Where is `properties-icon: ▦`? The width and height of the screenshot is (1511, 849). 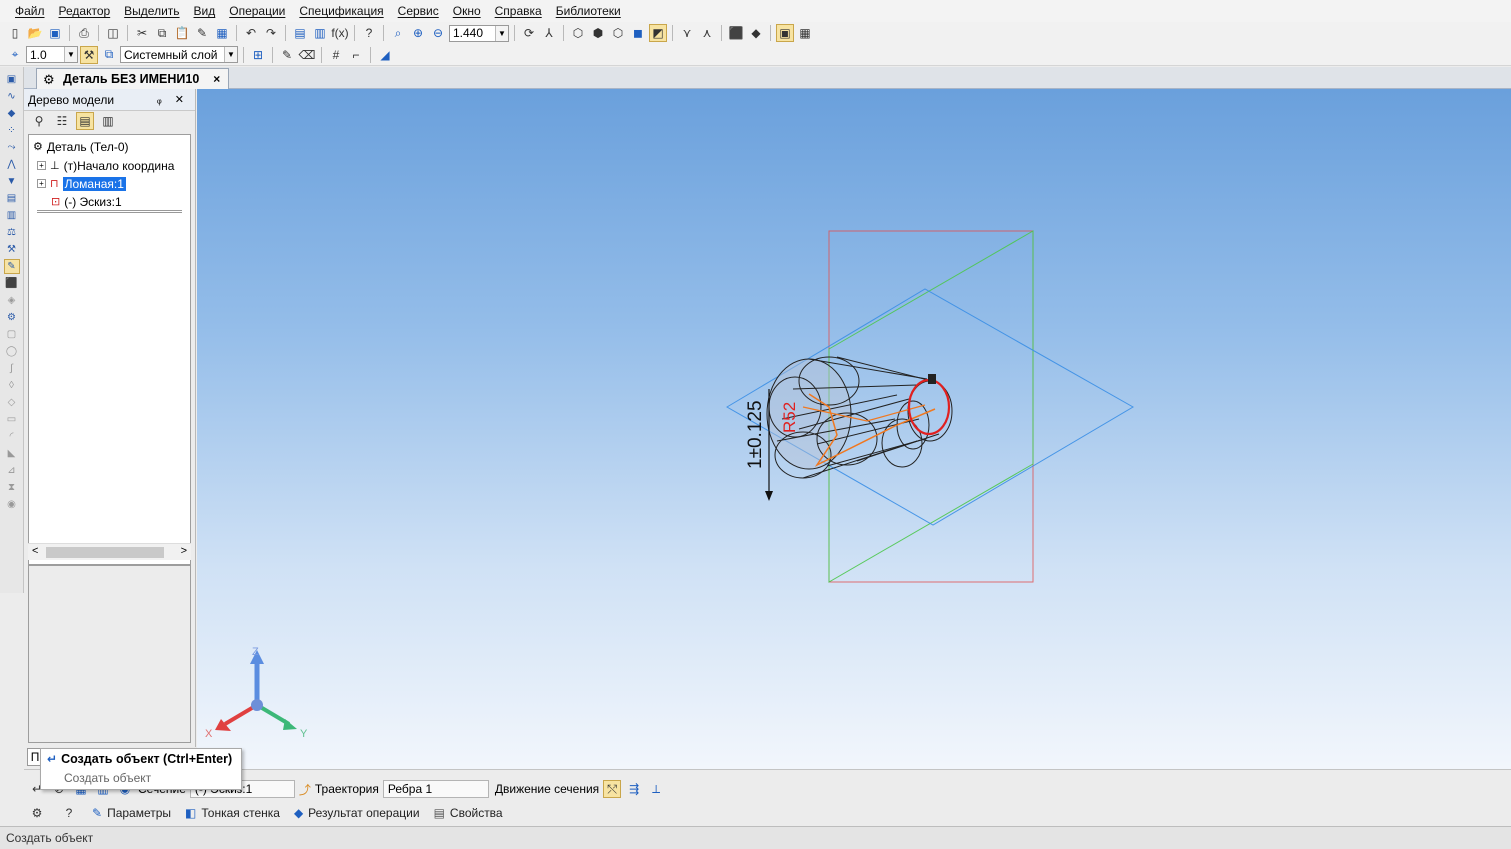
properties-icon: ▦ is located at coordinates (222, 33).